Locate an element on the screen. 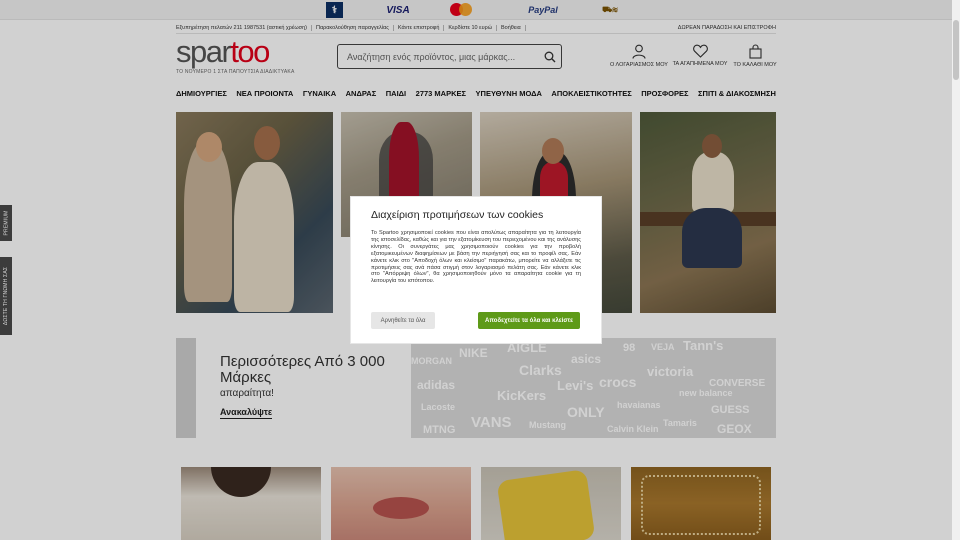 The image size is (960, 540). cookie-dialog-title: Διαχείριση προτιμήσεων των cookies is located at coordinates (457, 215).